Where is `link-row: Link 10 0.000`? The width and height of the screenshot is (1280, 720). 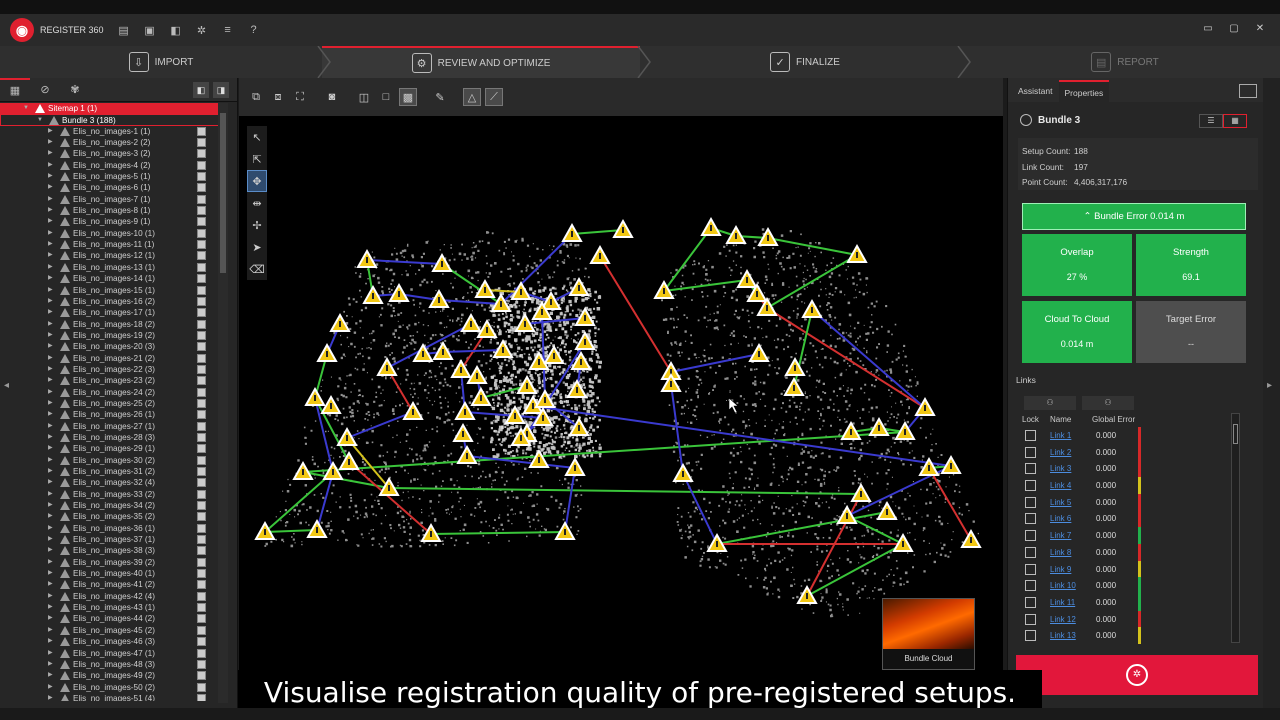 link-row: Link 10 0.000 is located at coordinates (1134, 585).